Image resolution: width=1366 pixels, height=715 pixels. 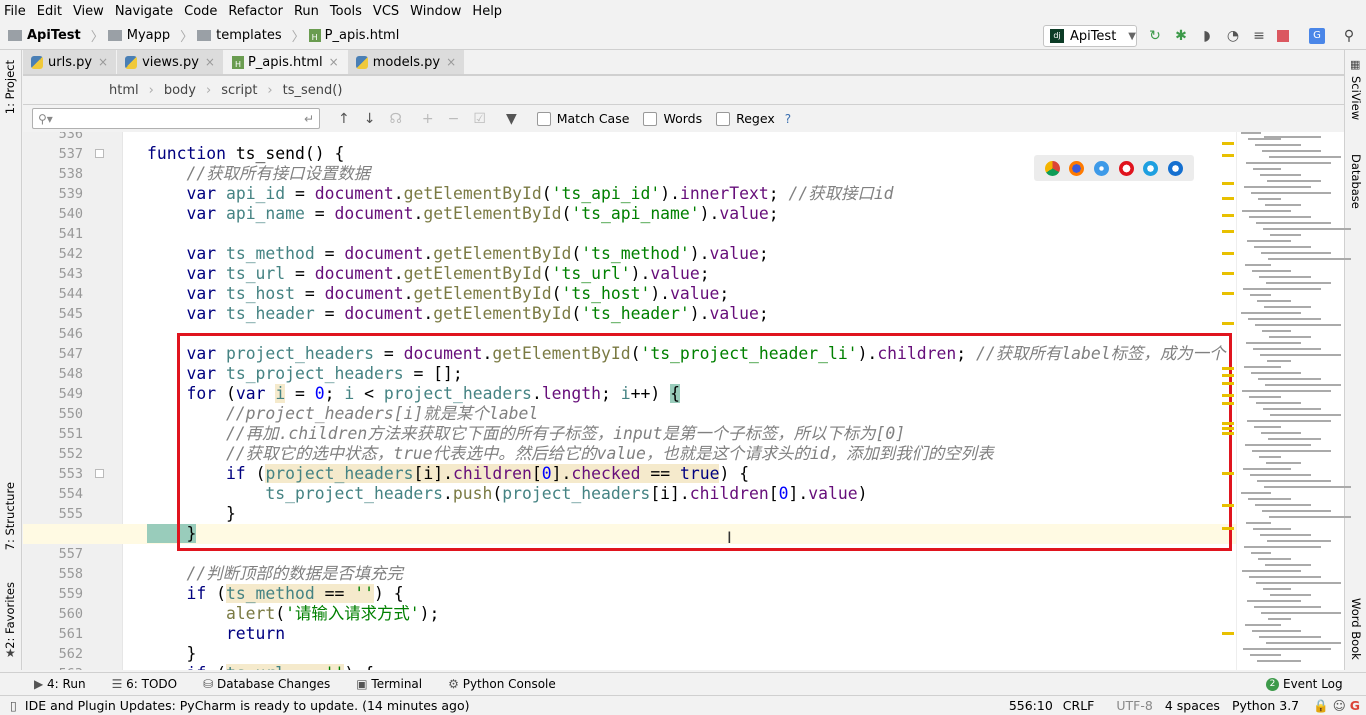 What do you see at coordinates (1356, 181) in the screenshot?
I see `database-tool-button: Database` at bounding box center [1356, 181].